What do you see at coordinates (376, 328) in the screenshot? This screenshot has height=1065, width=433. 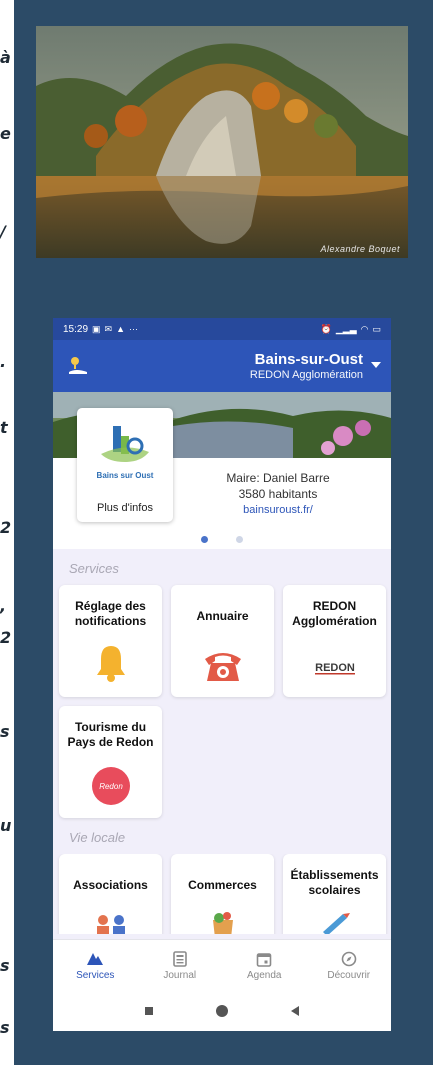 I see `battery-icon: ▭` at bounding box center [376, 328].